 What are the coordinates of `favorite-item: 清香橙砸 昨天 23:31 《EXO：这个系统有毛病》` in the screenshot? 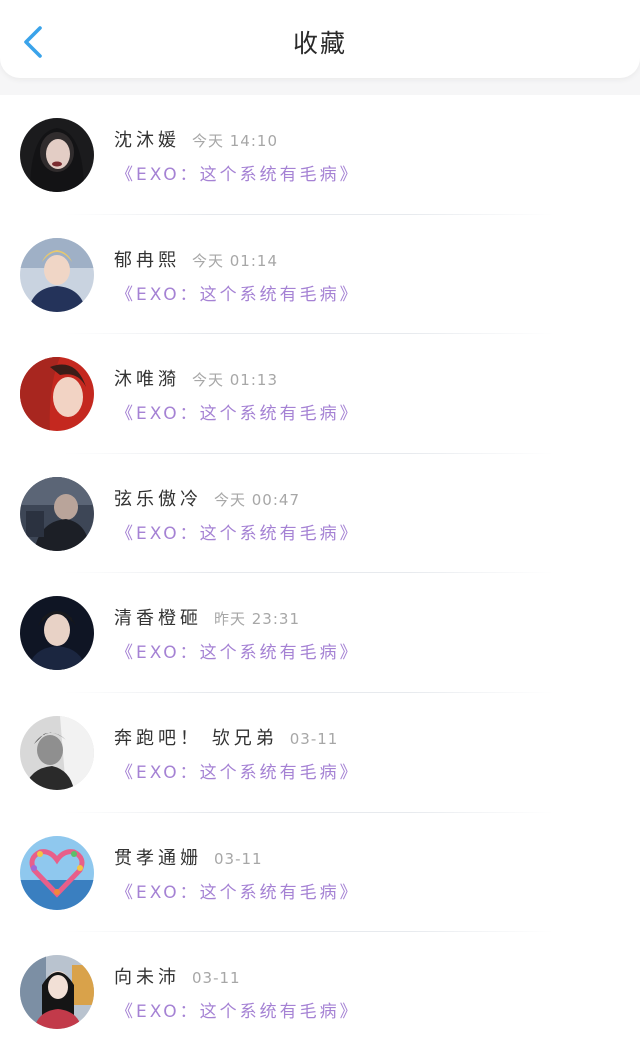 It's located at (320, 633).